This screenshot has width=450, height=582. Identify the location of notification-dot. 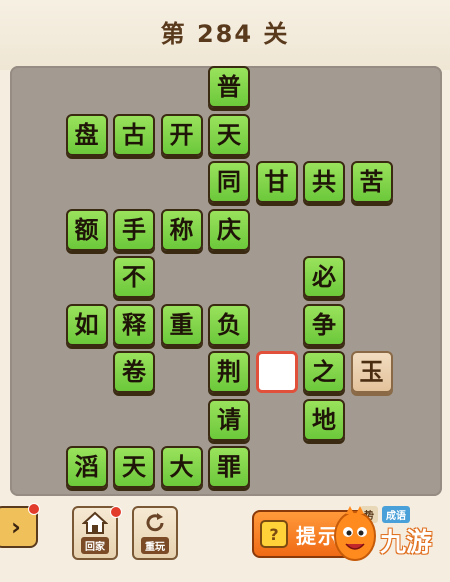
(34, 509).